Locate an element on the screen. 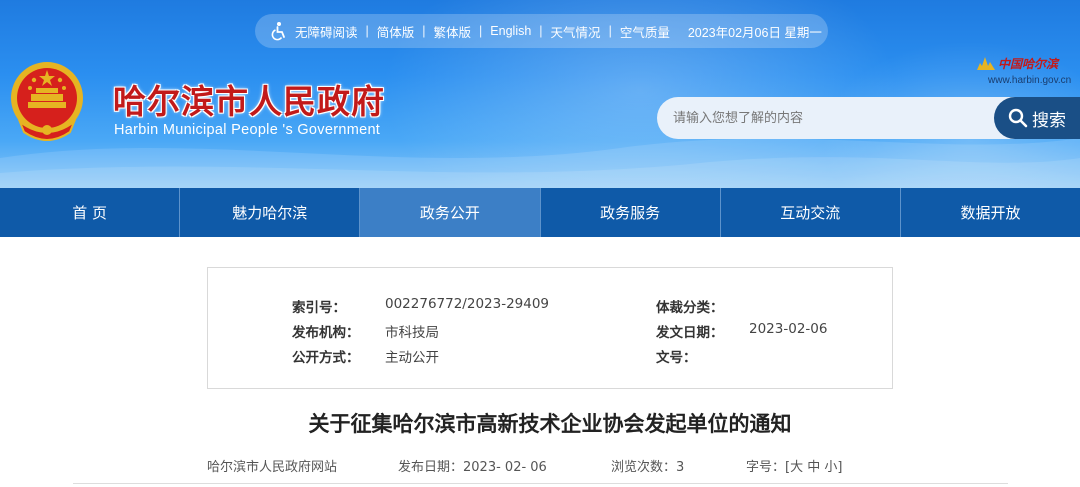 The width and height of the screenshot is (1080, 487). meta-value-issue-date: 2023-02-06 is located at coordinates (788, 329).